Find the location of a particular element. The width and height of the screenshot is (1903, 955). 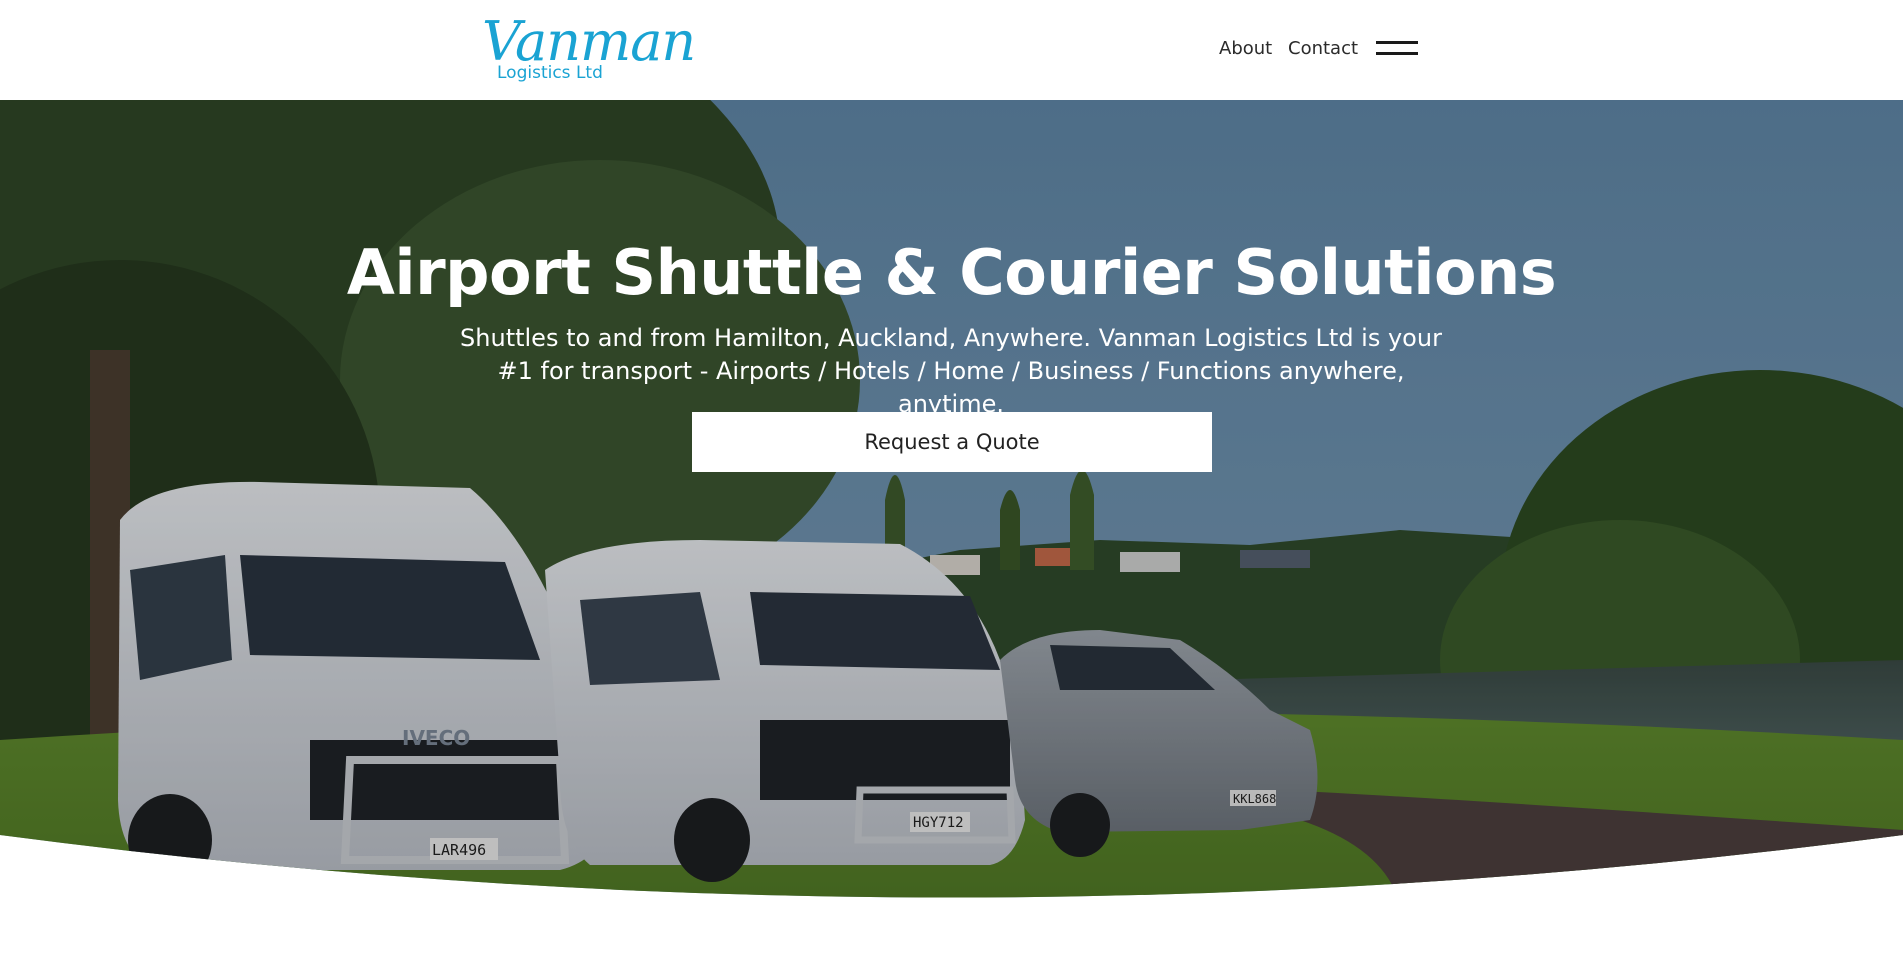

hamburger-menu-icon is located at coordinates (1397, 48).